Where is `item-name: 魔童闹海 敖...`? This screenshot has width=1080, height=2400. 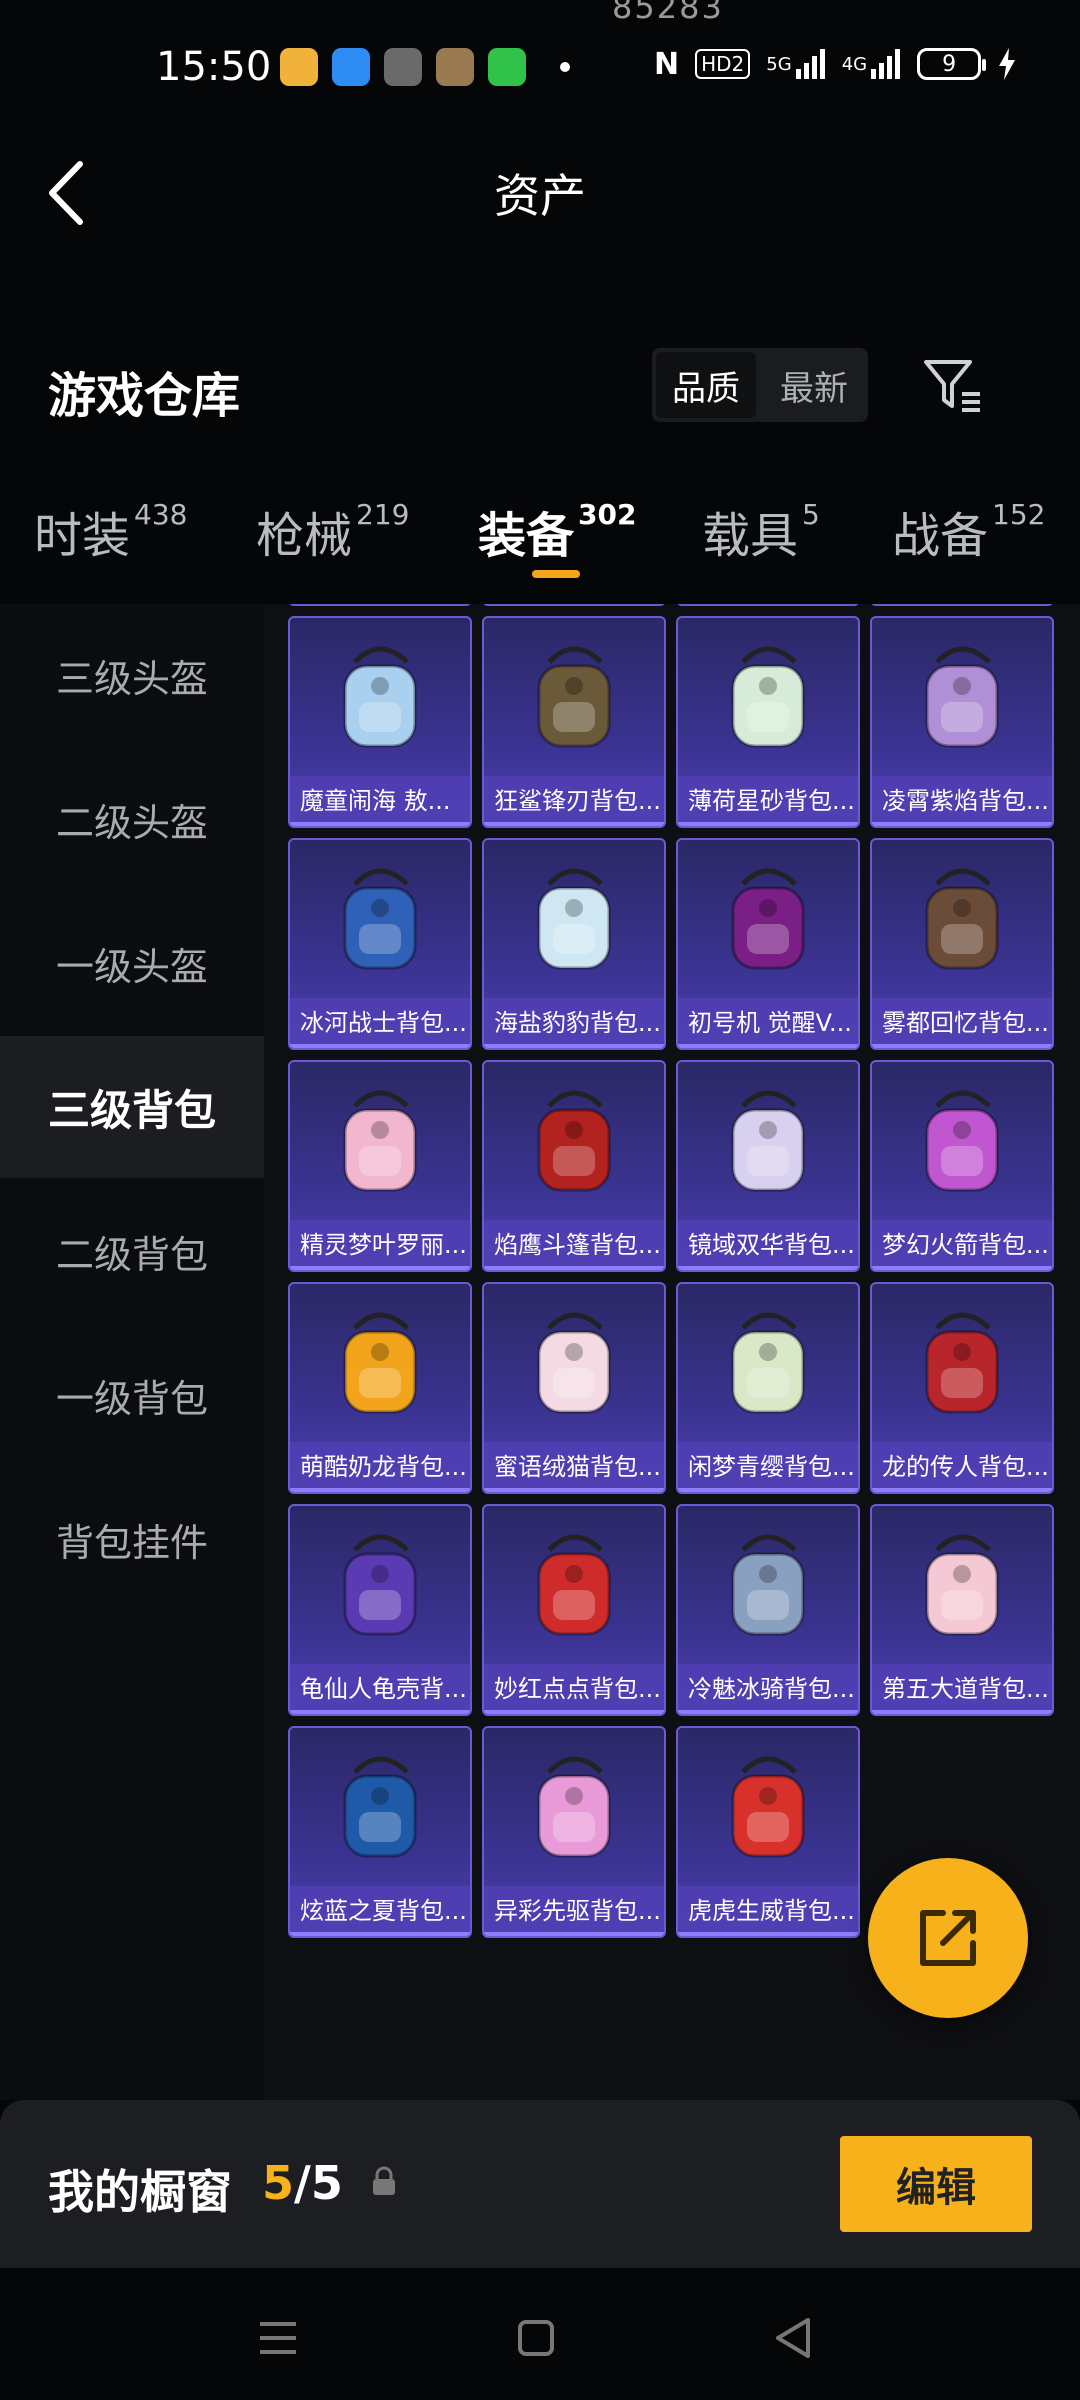 item-name: 魔童闹海 敖... is located at coordinates (380, 801).